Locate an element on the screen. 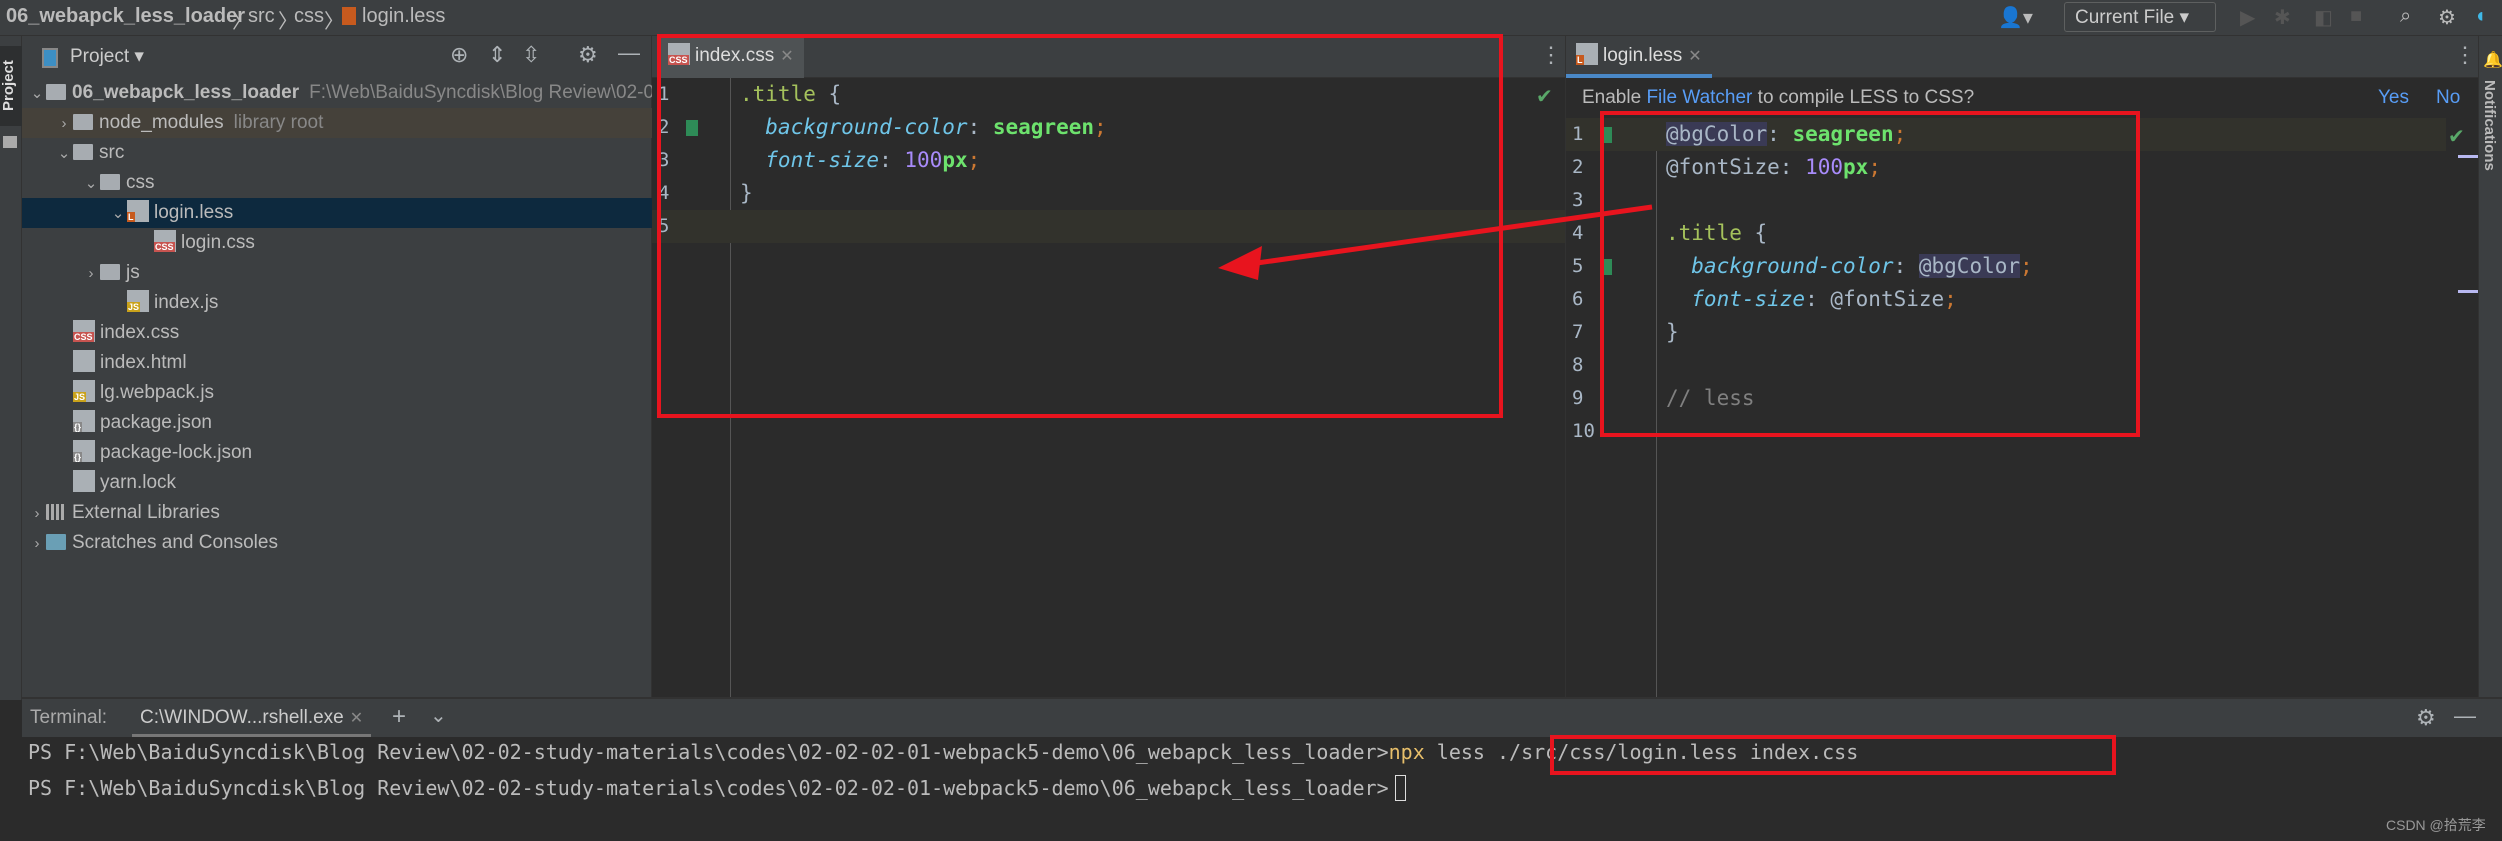  code-token: // less is located at coordinates (1710, 398).